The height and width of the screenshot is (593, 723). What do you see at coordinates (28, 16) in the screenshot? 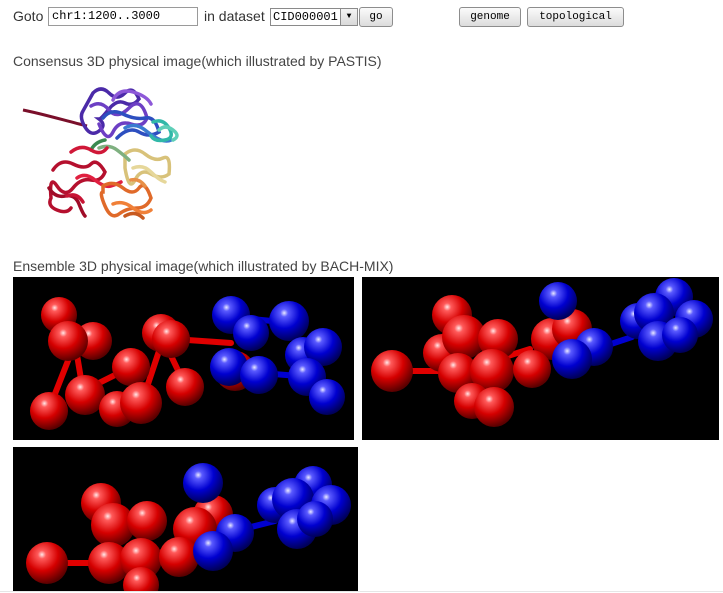
I see `goto-label: Goto` at bounding box center [28, 16].